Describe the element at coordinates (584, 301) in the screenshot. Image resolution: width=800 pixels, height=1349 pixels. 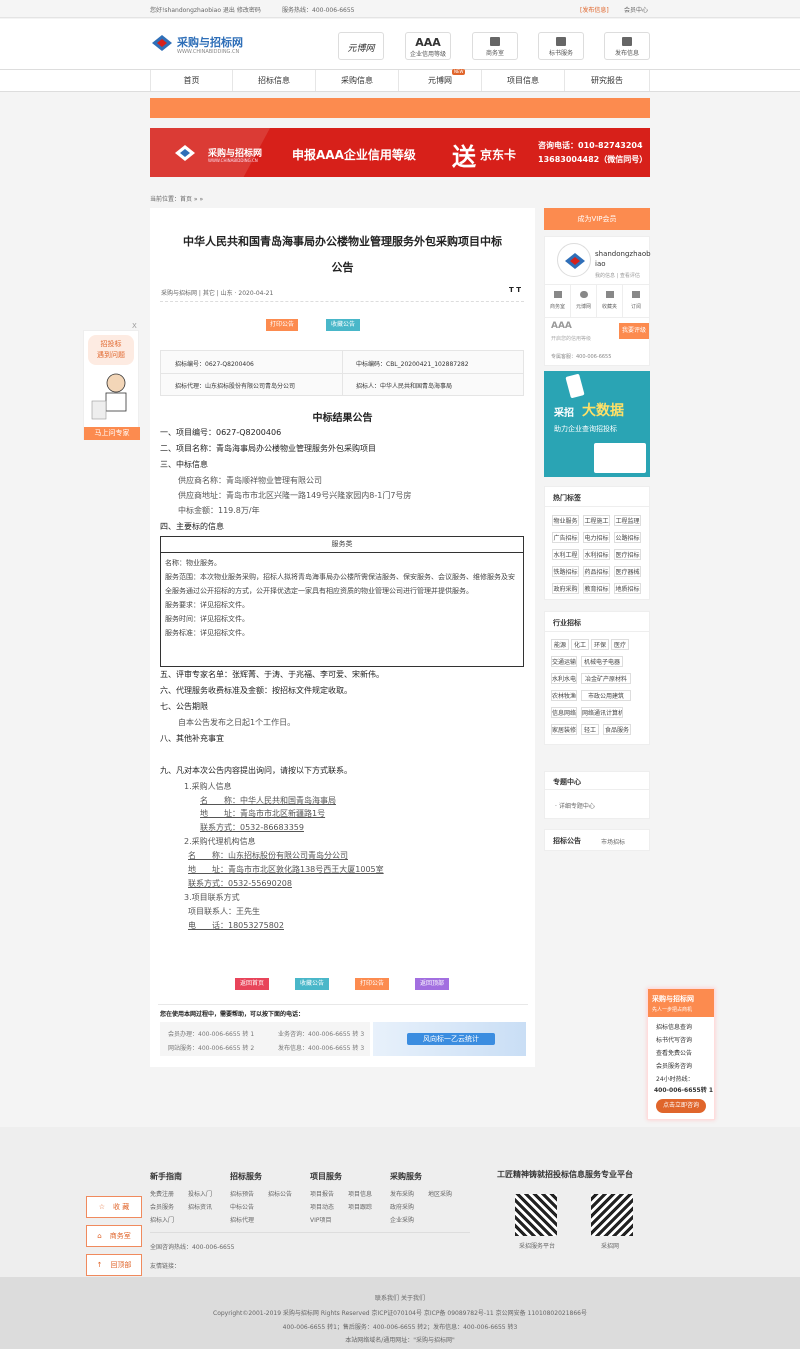
I see `sidebar-yuanbo: 元博网` at that location.